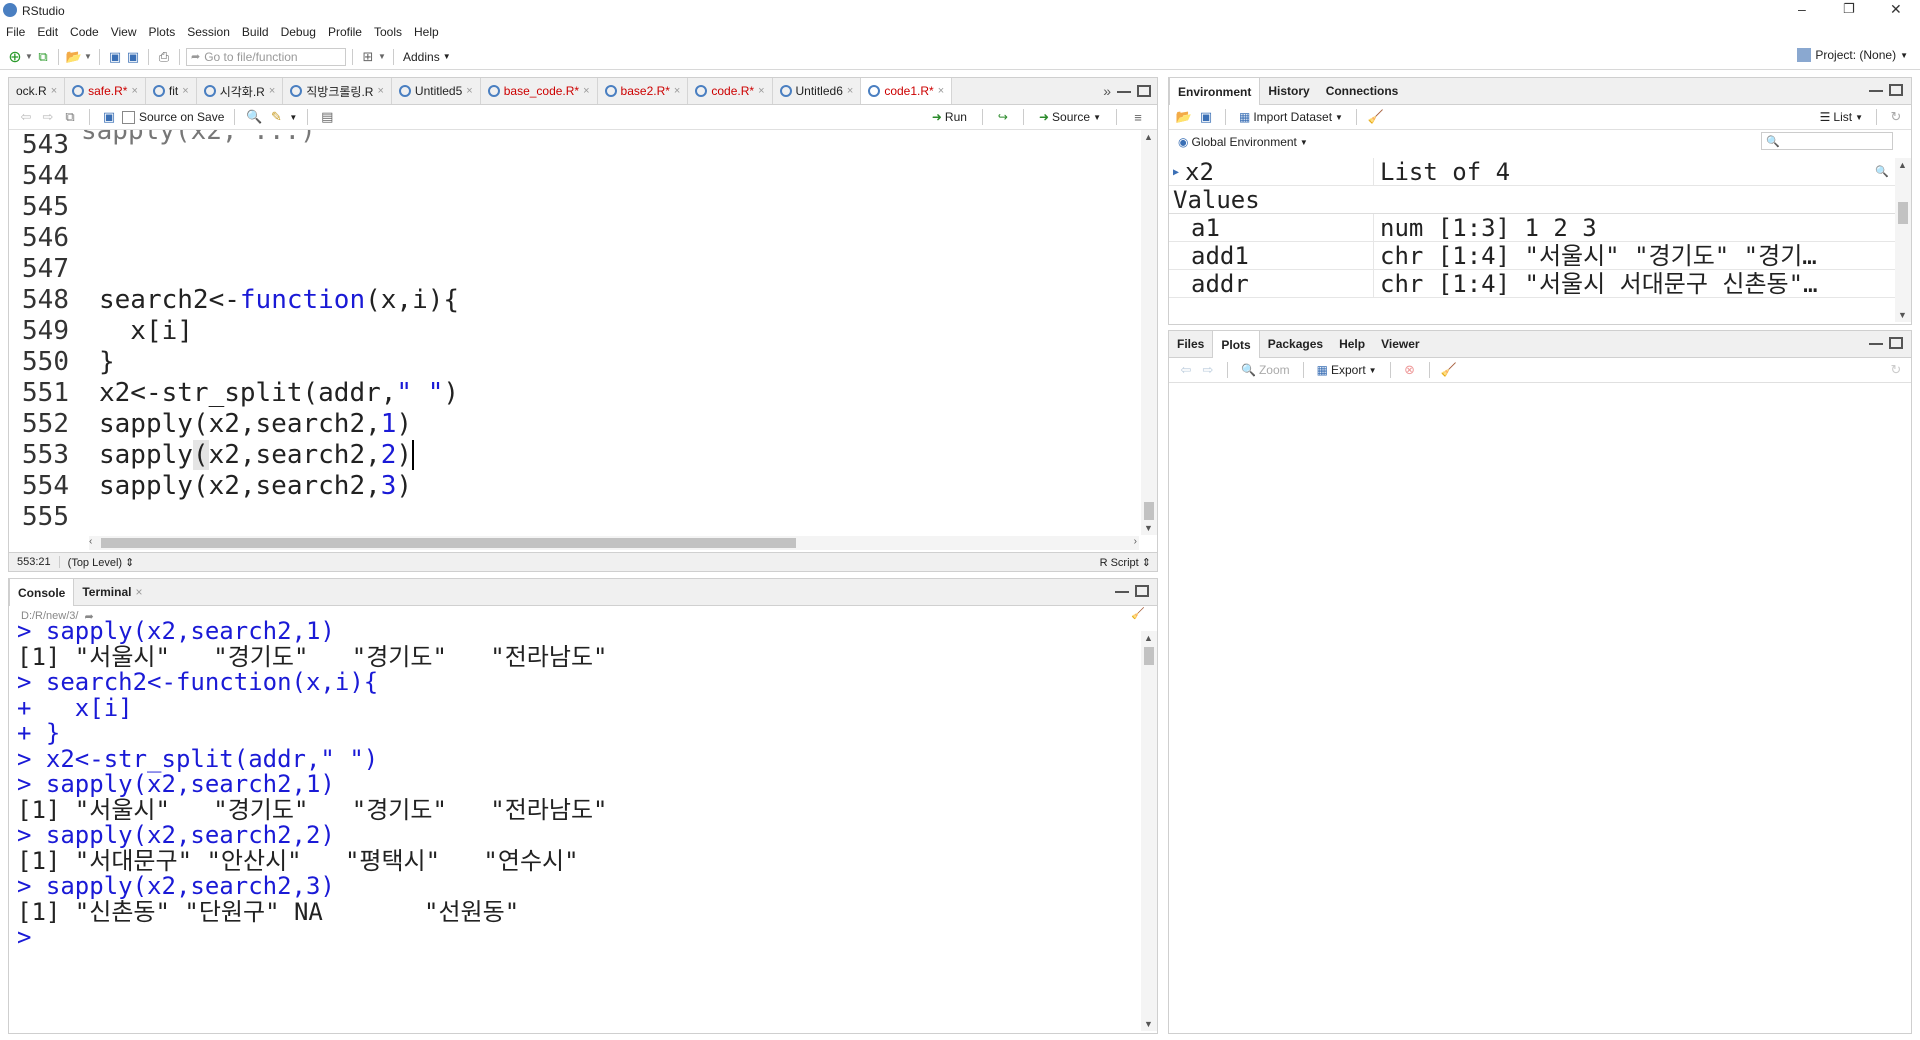  What do you see at coordinates (907, 91) in the screenshot?
I see `editor-tab: code1.R* ×` at bounding box center [907, 91].